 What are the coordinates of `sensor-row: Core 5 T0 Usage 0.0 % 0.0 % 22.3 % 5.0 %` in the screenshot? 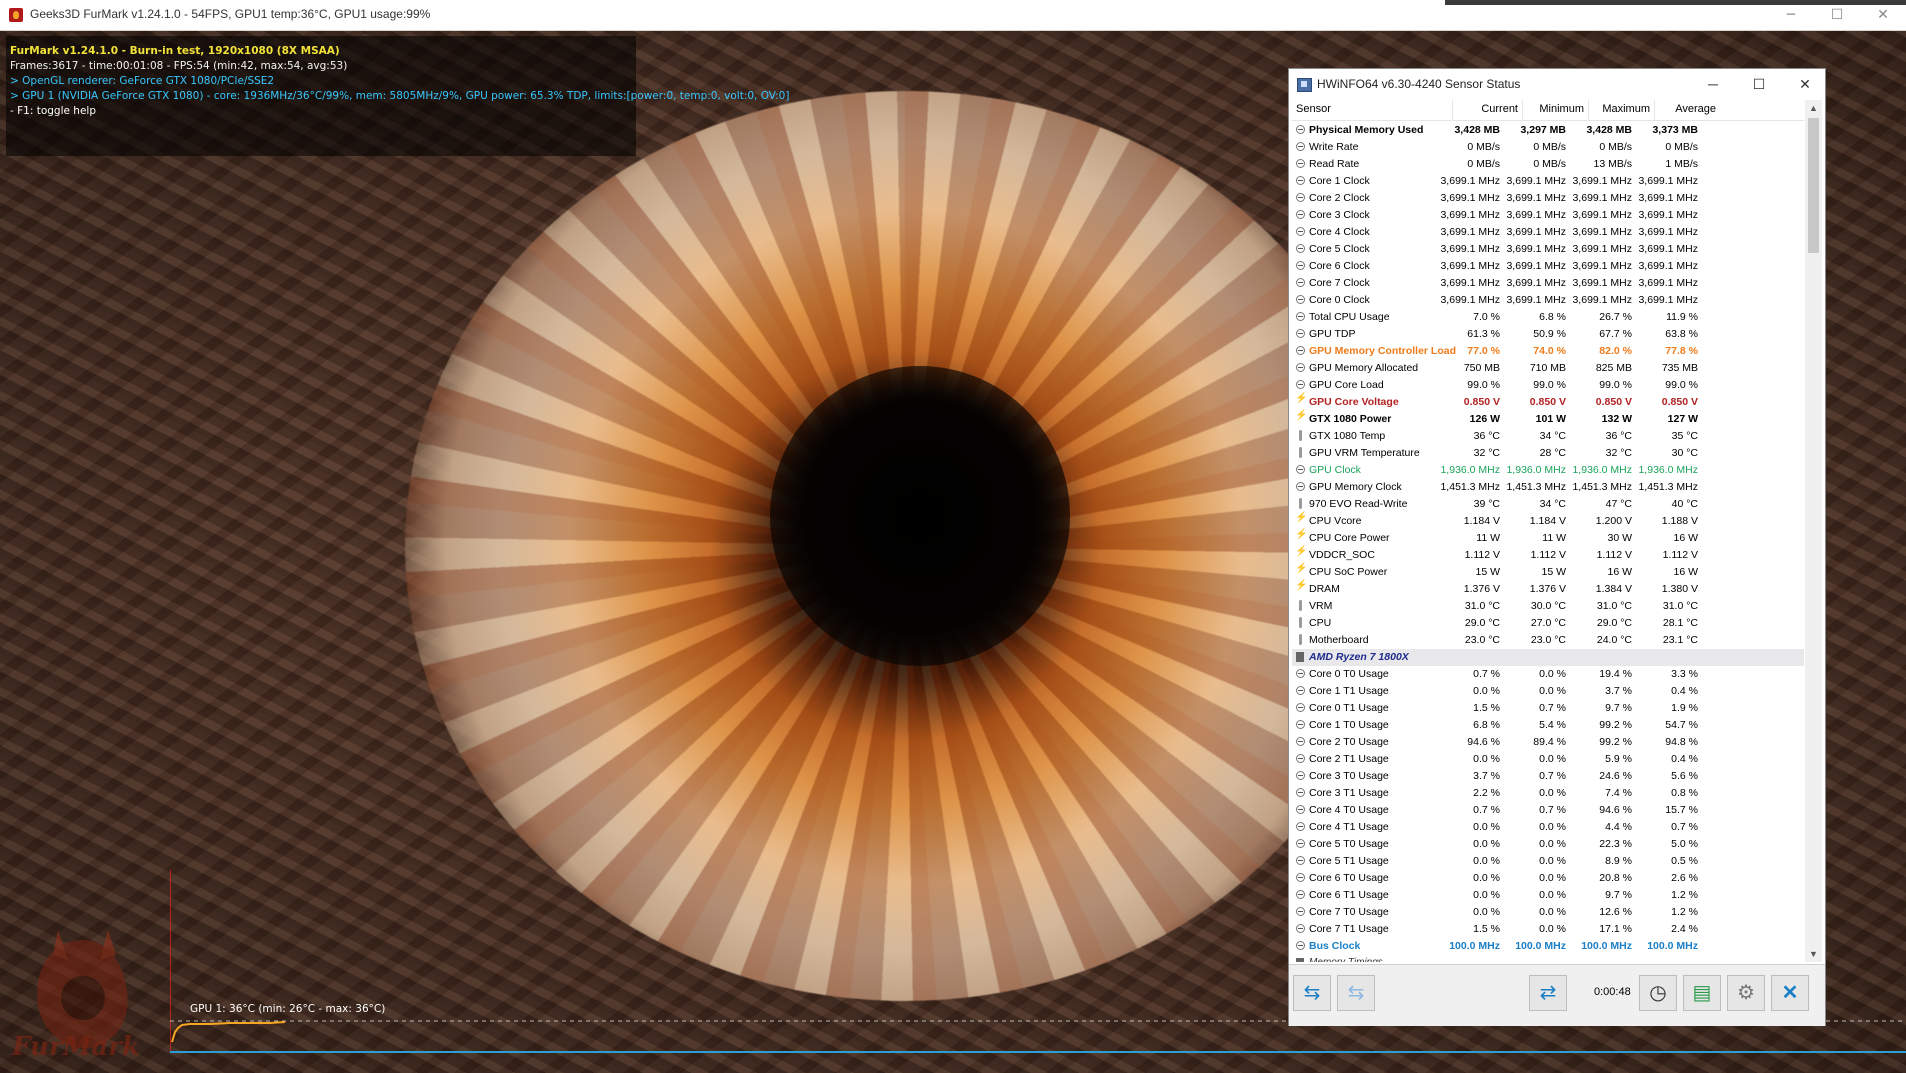 It's located at (1548, 844).